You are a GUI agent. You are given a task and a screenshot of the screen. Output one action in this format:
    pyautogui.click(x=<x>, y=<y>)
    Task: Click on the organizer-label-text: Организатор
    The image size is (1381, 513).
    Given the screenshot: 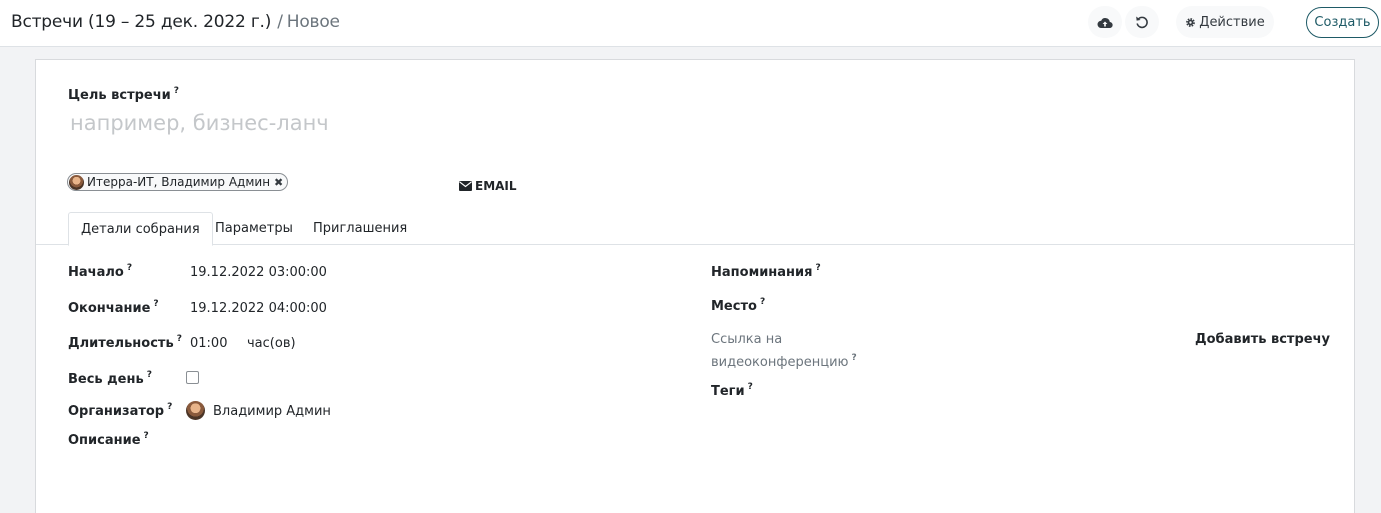 What is the action you would take?
    pyautogui.click(x=116, y=411)
    